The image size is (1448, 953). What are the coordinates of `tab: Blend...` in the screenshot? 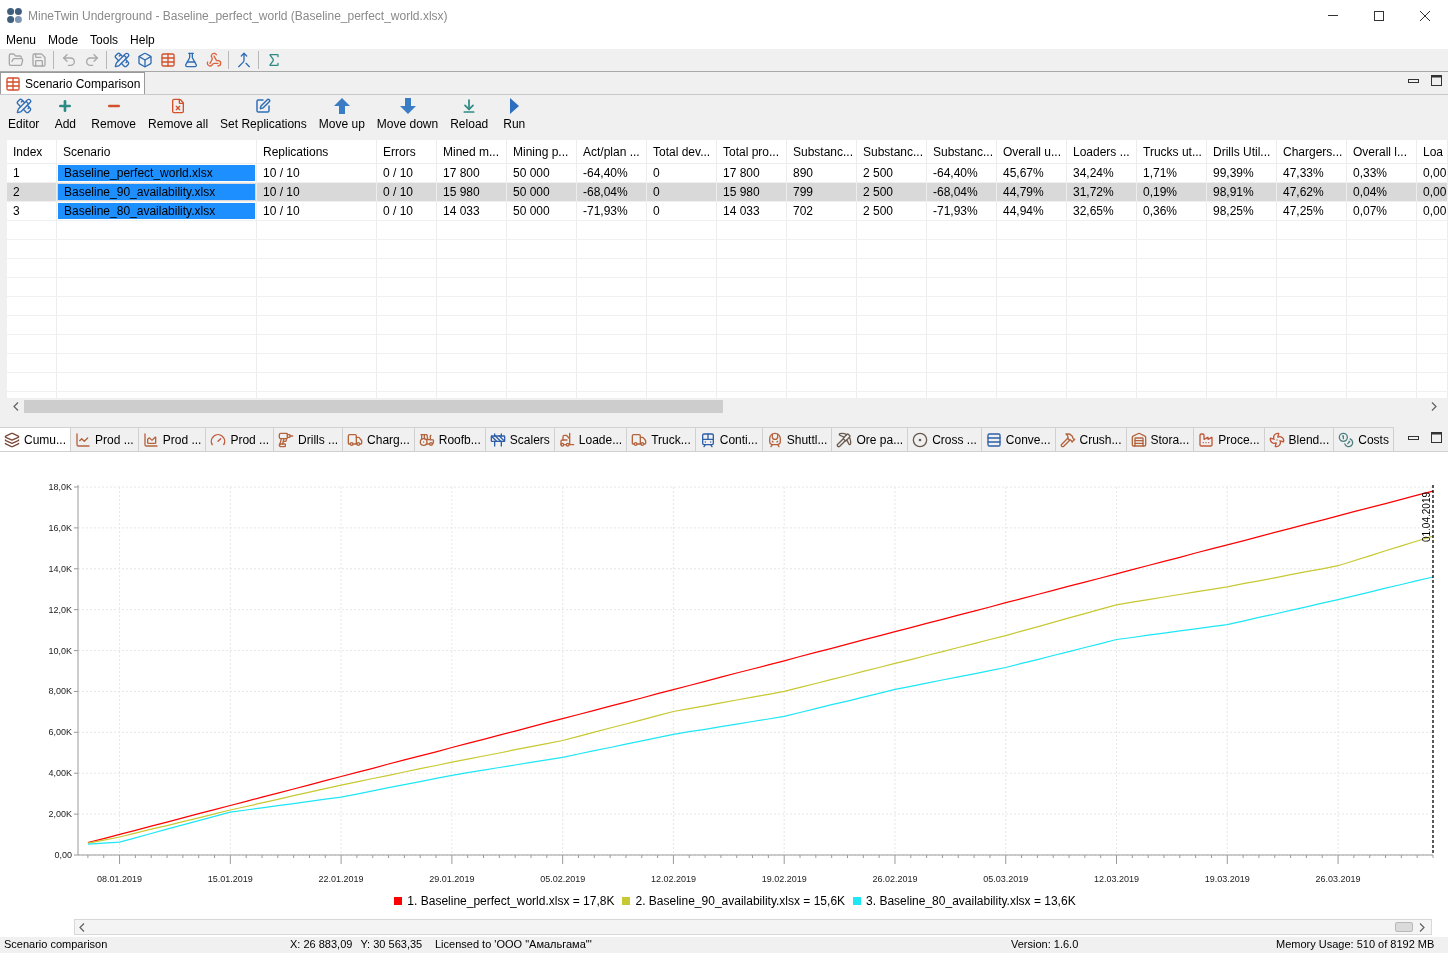 It's located at (1299, 439).